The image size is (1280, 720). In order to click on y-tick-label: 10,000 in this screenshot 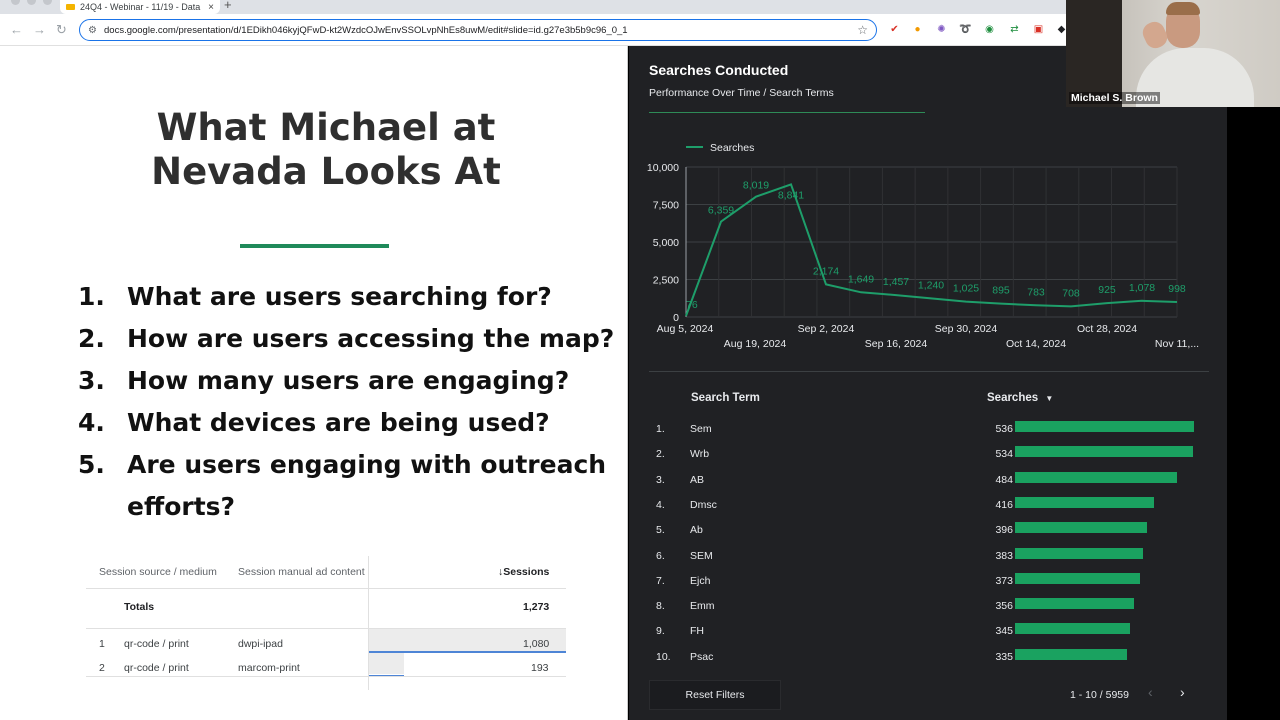, I will do `click(663, 168)`.